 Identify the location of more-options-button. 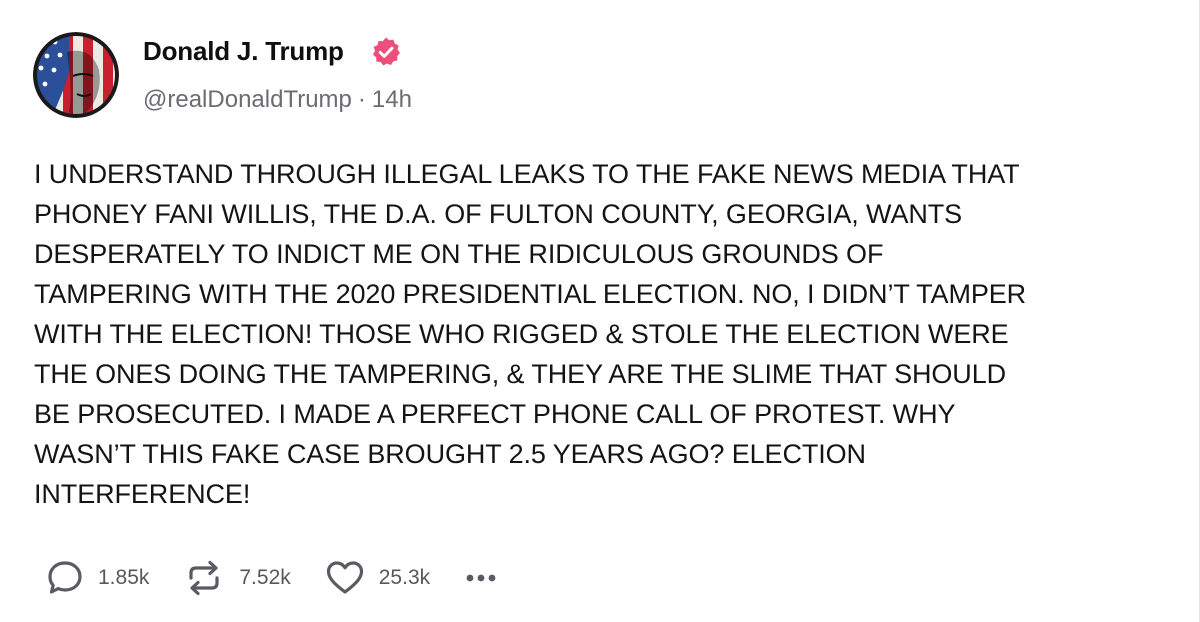
(481, 578).